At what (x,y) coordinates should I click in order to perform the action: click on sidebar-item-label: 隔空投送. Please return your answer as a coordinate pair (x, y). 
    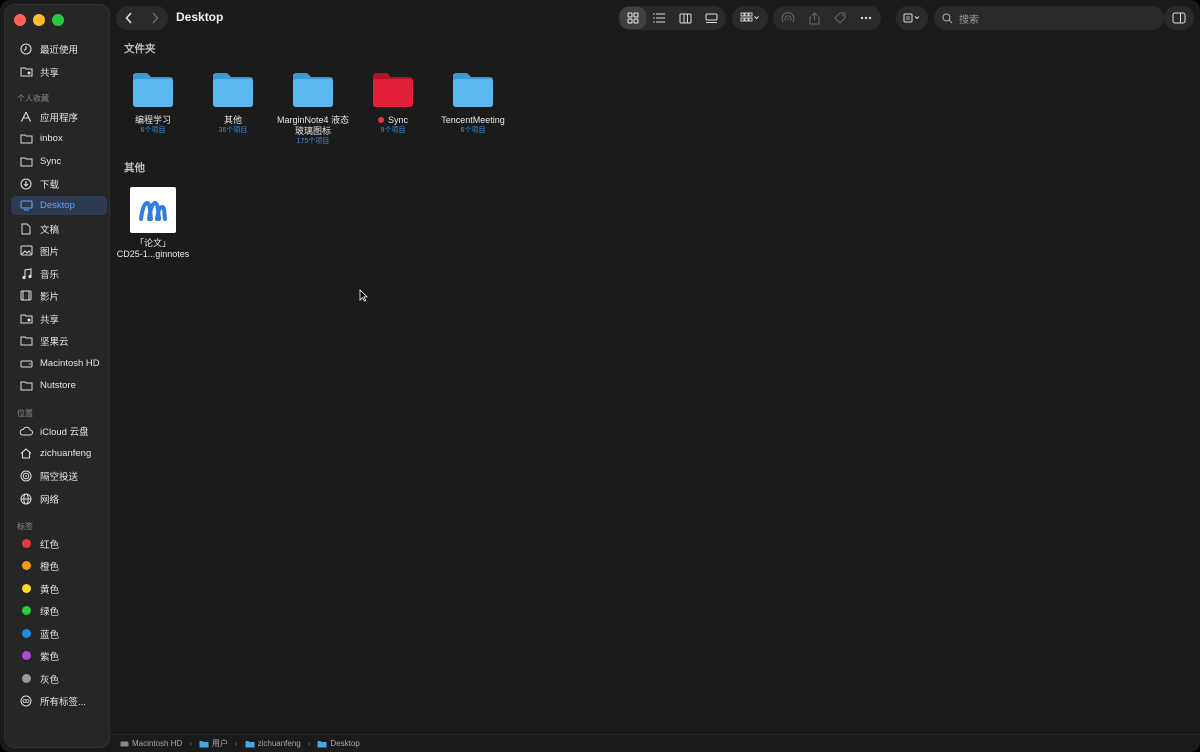
    Looking at the image, I should click on (59, 477).